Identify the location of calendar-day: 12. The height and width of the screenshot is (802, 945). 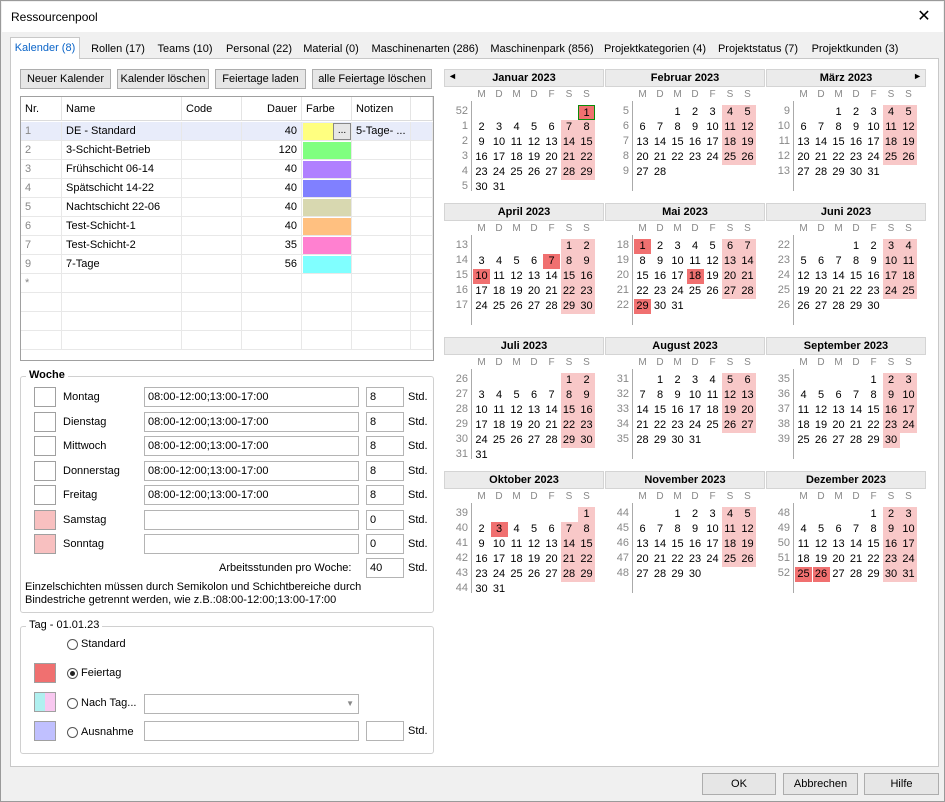
(821, 410).